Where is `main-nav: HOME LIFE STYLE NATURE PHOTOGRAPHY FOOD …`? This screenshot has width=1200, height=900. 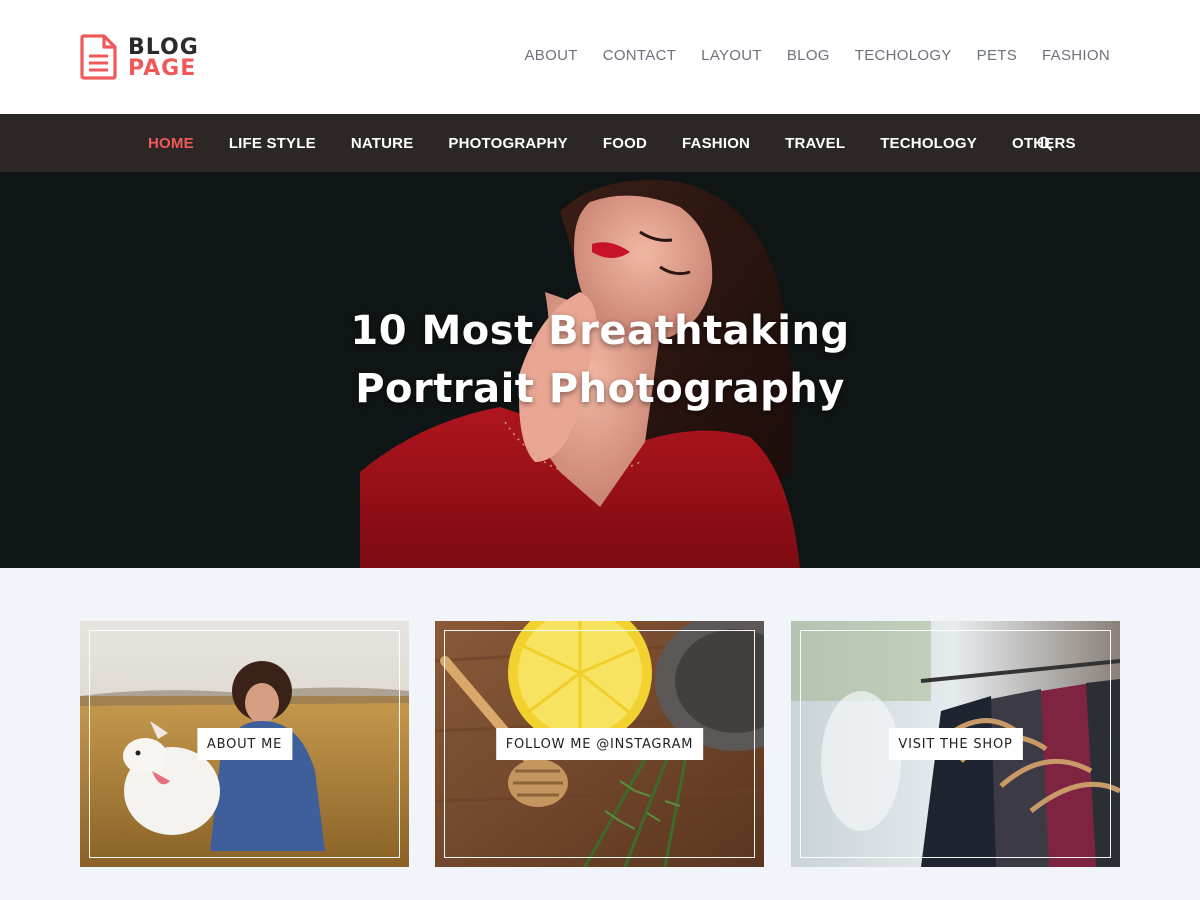
main-nav: HOME LIFE STYLE NATURE PHOTOGRAPHY FOOD … is located at coordinates (600, 143).